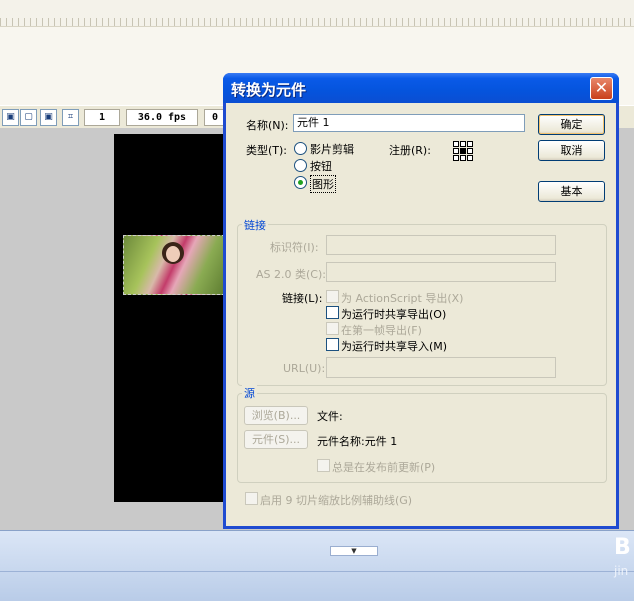 The image size is (634, 601). I want to click on radio-movie-clip-label: 影片剪辑, so click(332, 149).